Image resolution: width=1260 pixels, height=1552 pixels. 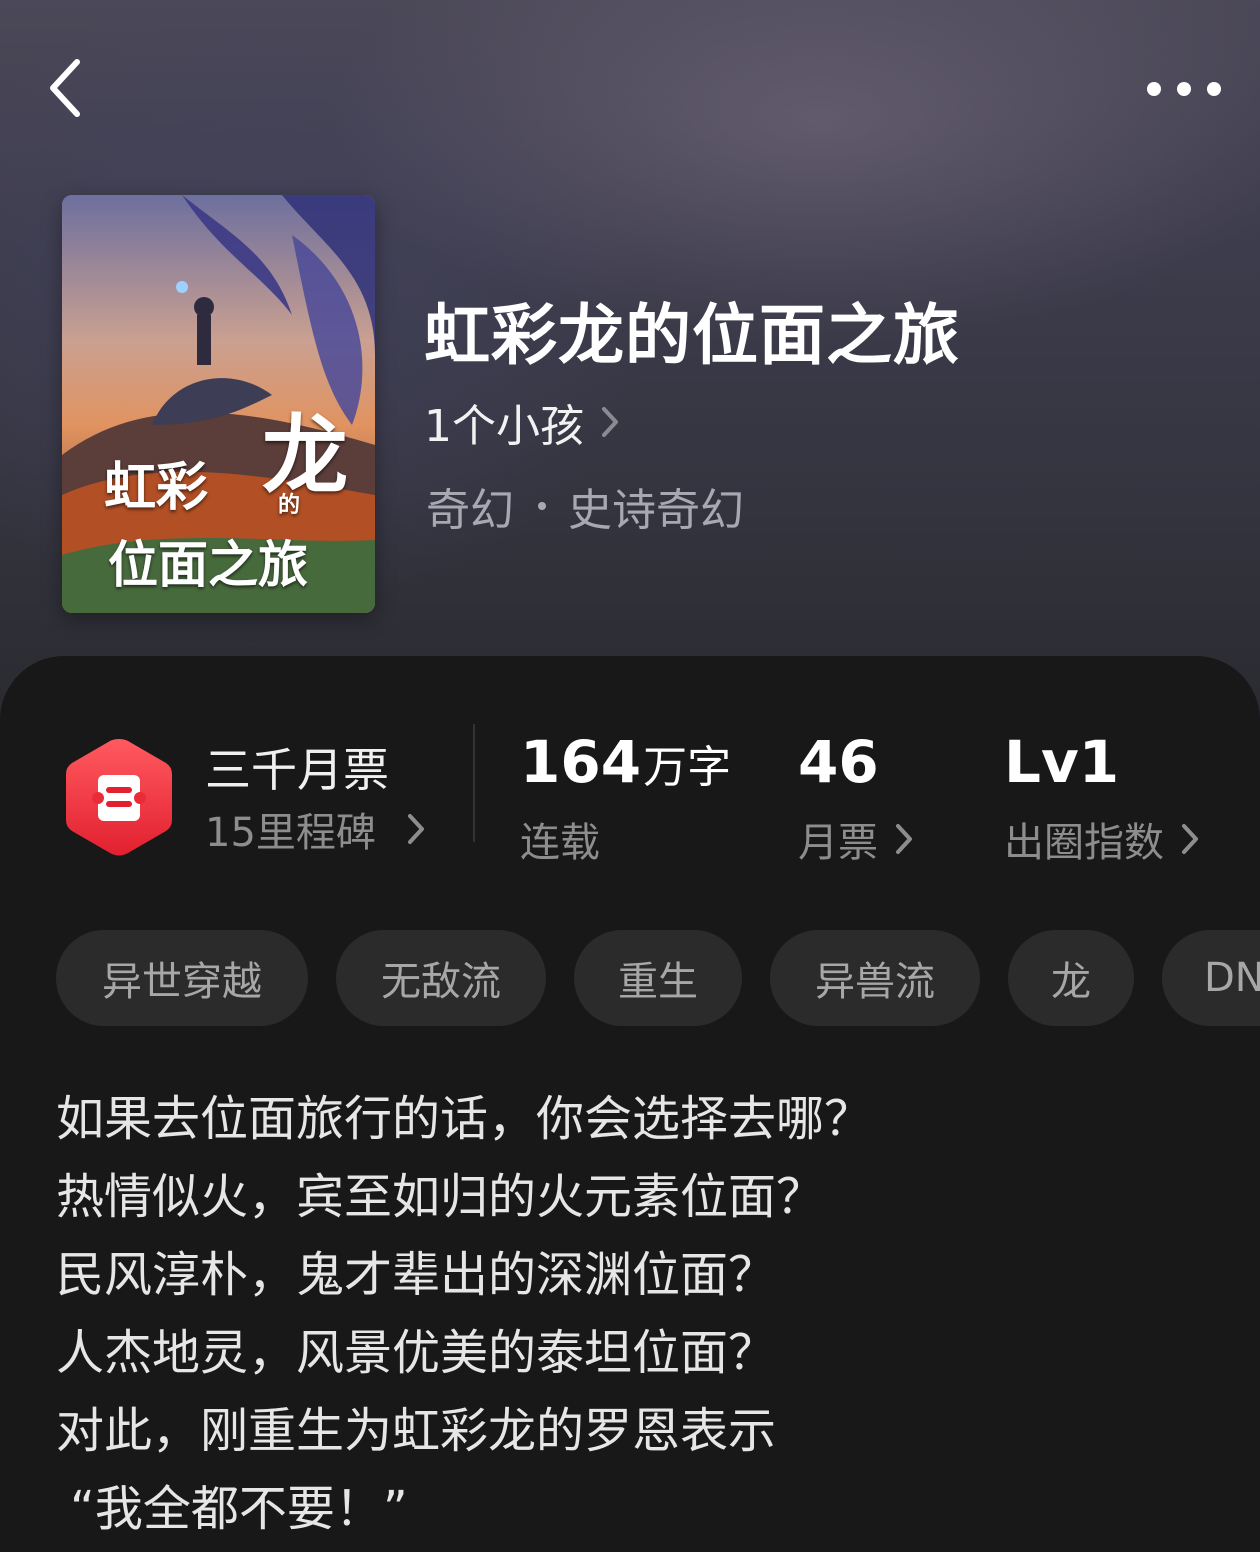 I want to click on milestone-count: 15里程碑, so click(x=290, y=833).